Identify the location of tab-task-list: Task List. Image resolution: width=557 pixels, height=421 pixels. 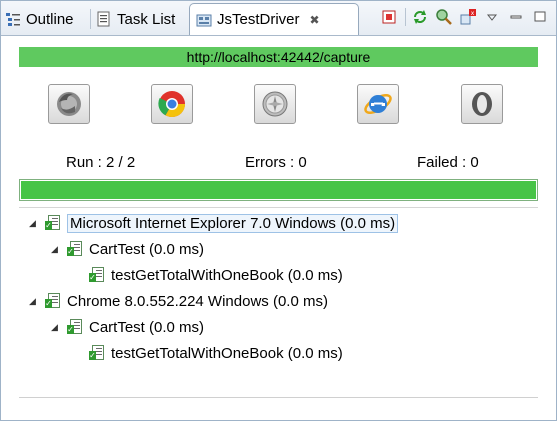
(135, 19).